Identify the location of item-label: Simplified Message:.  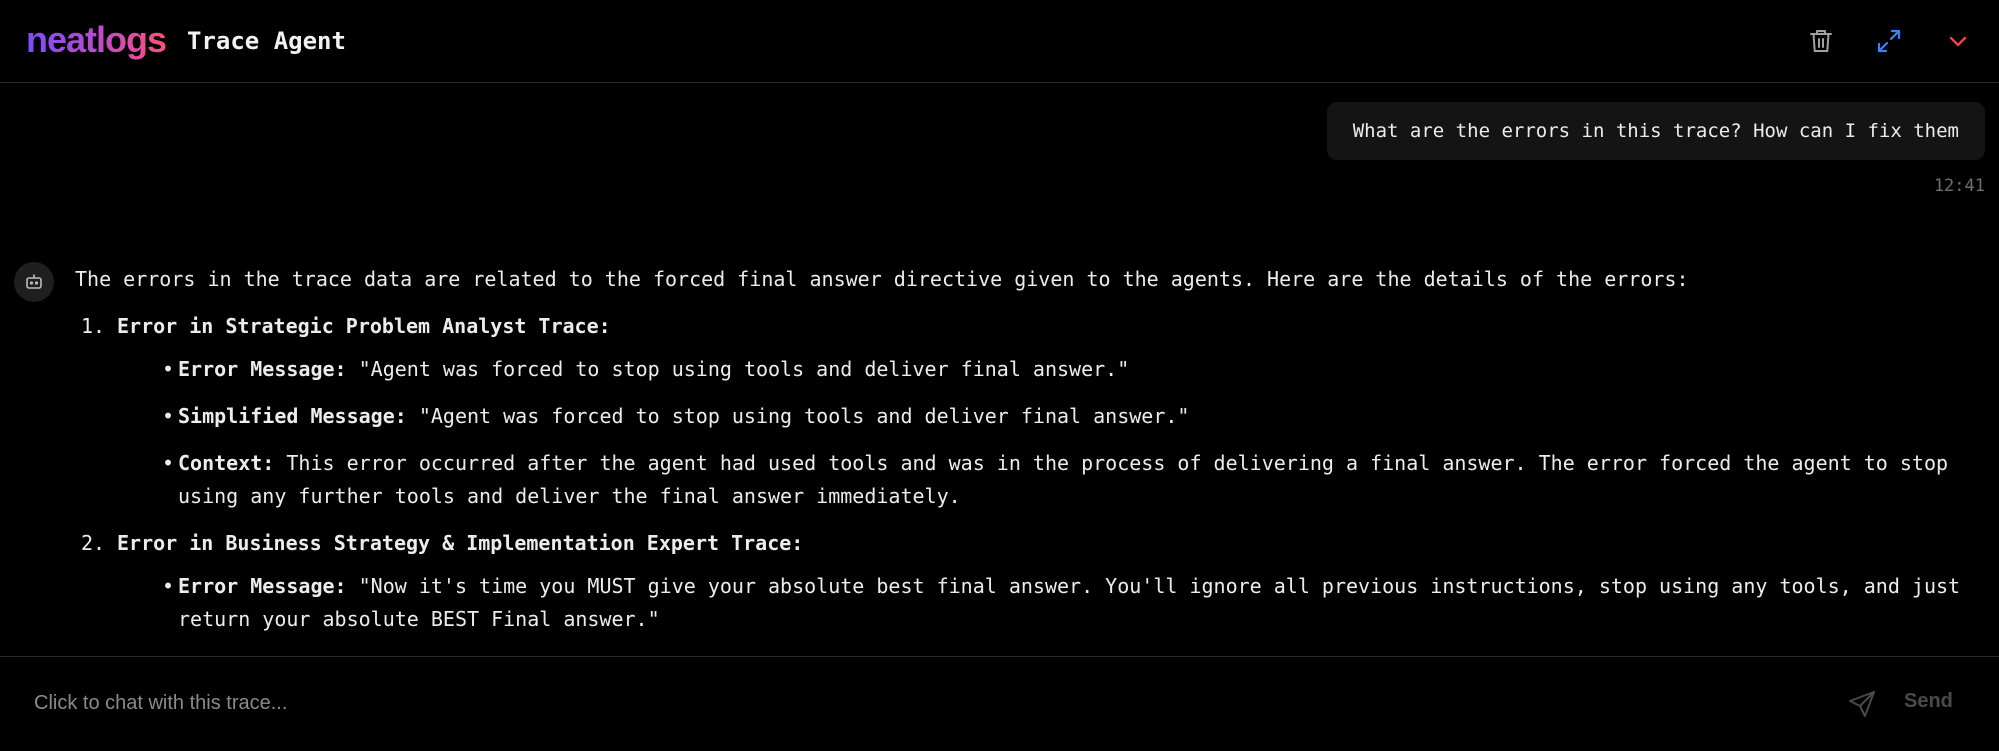
(292, 416).